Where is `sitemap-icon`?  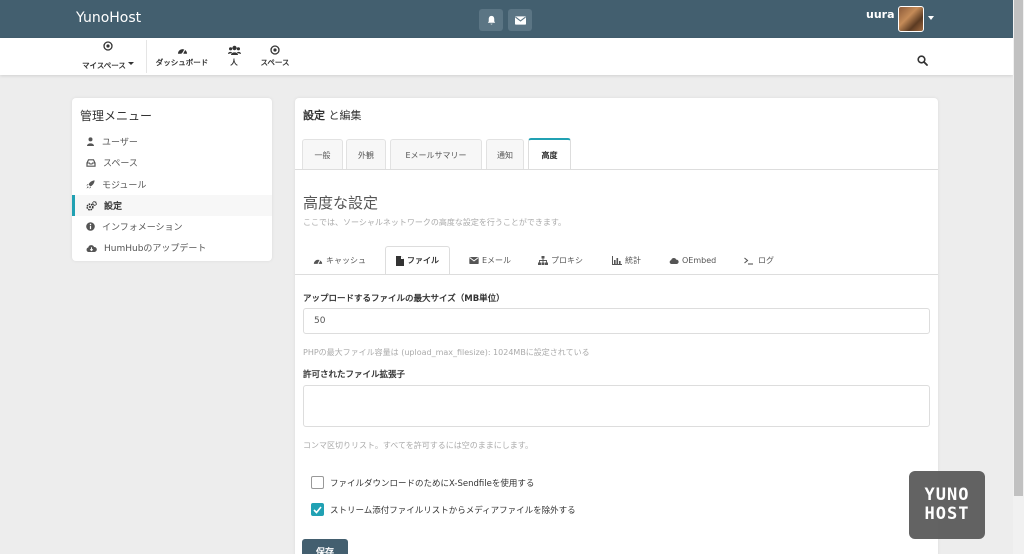
sitemap-icon is located at coordinates (543, 260).